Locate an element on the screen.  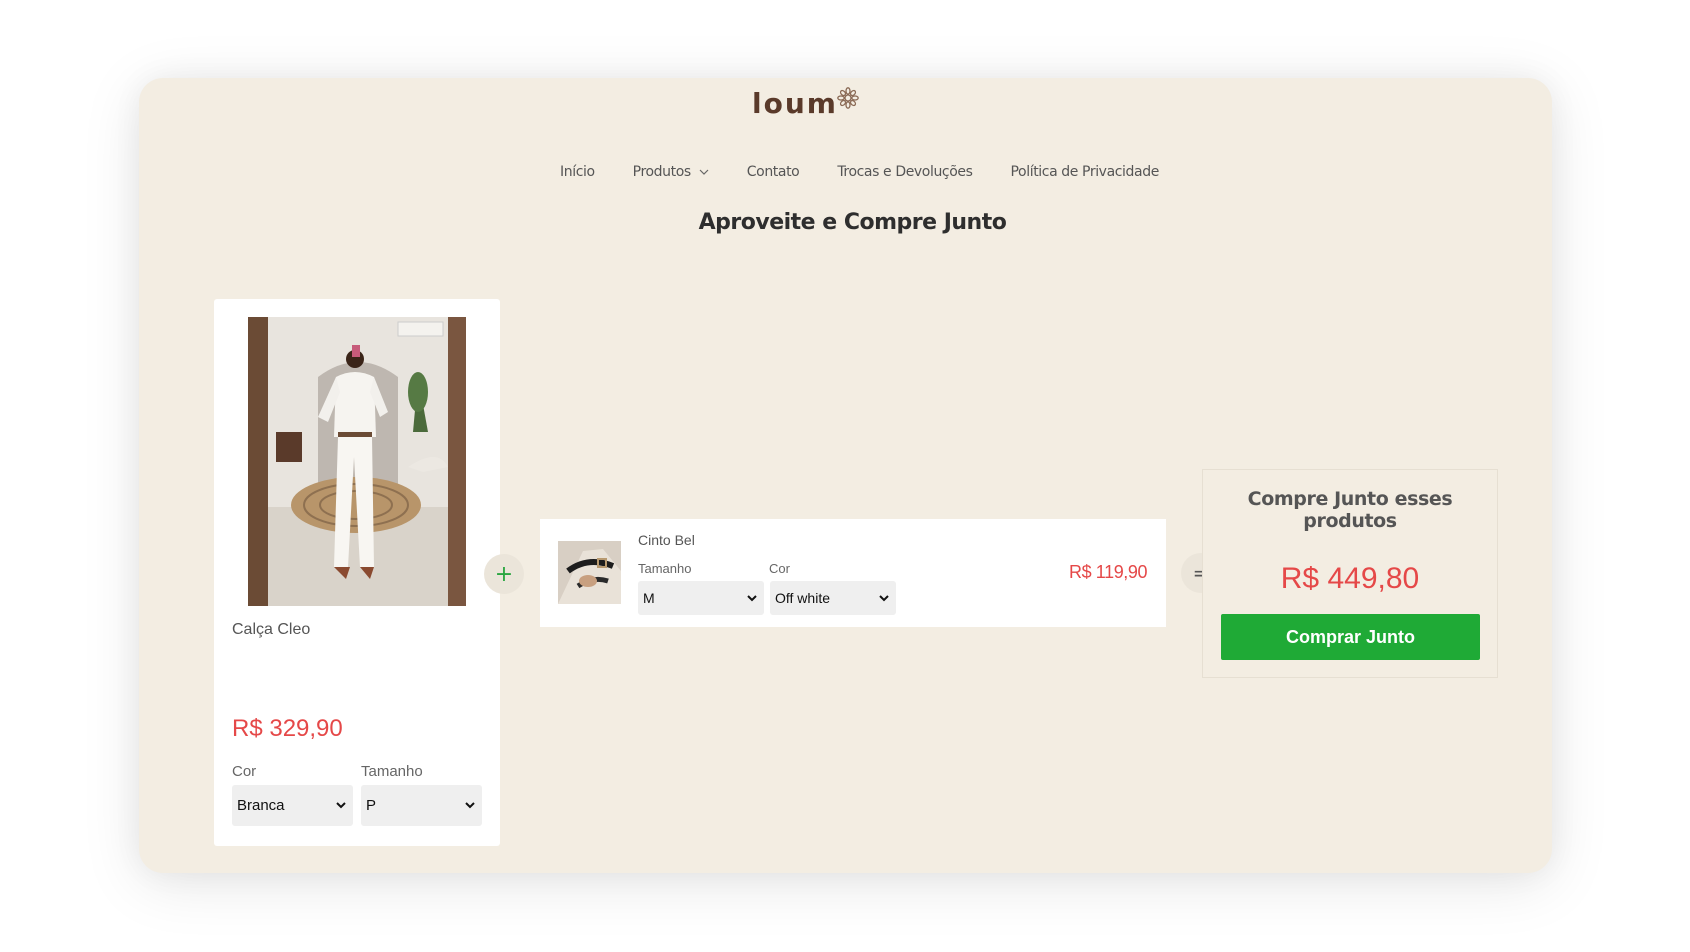
flower-icon is located at coordinates (848, 98).